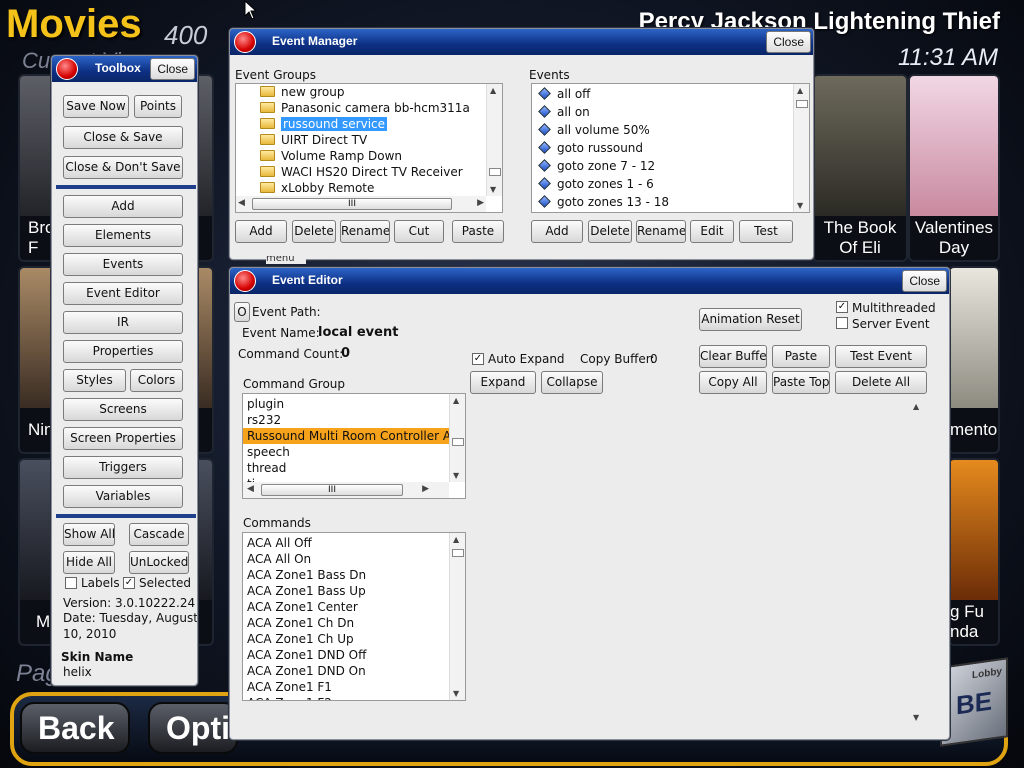 Image resolution: width=1024 pixels, height=768 pixels. Describe the element at coordinates (478, 231) in the screenshot. I see `group-paste-button: Paste` at that location.